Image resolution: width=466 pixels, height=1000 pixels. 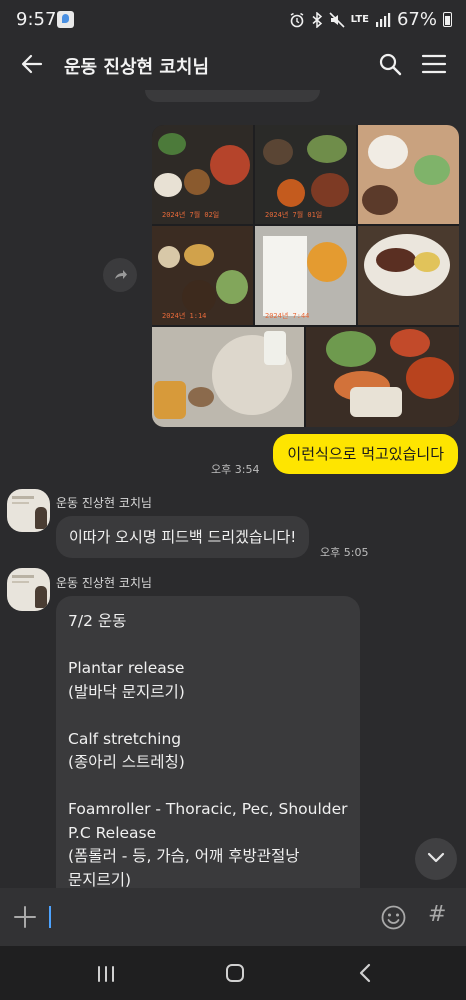 I want to click on text-cursor, so click(x=50, y=917).